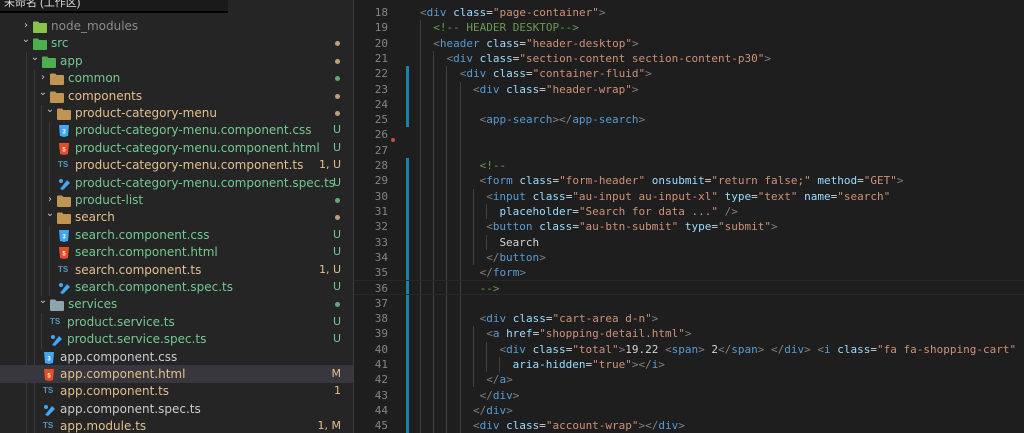 This screenshot has height=433, width=1024. I want to click on code-text: <div class="cart-area d-n">, so click(566, 318).